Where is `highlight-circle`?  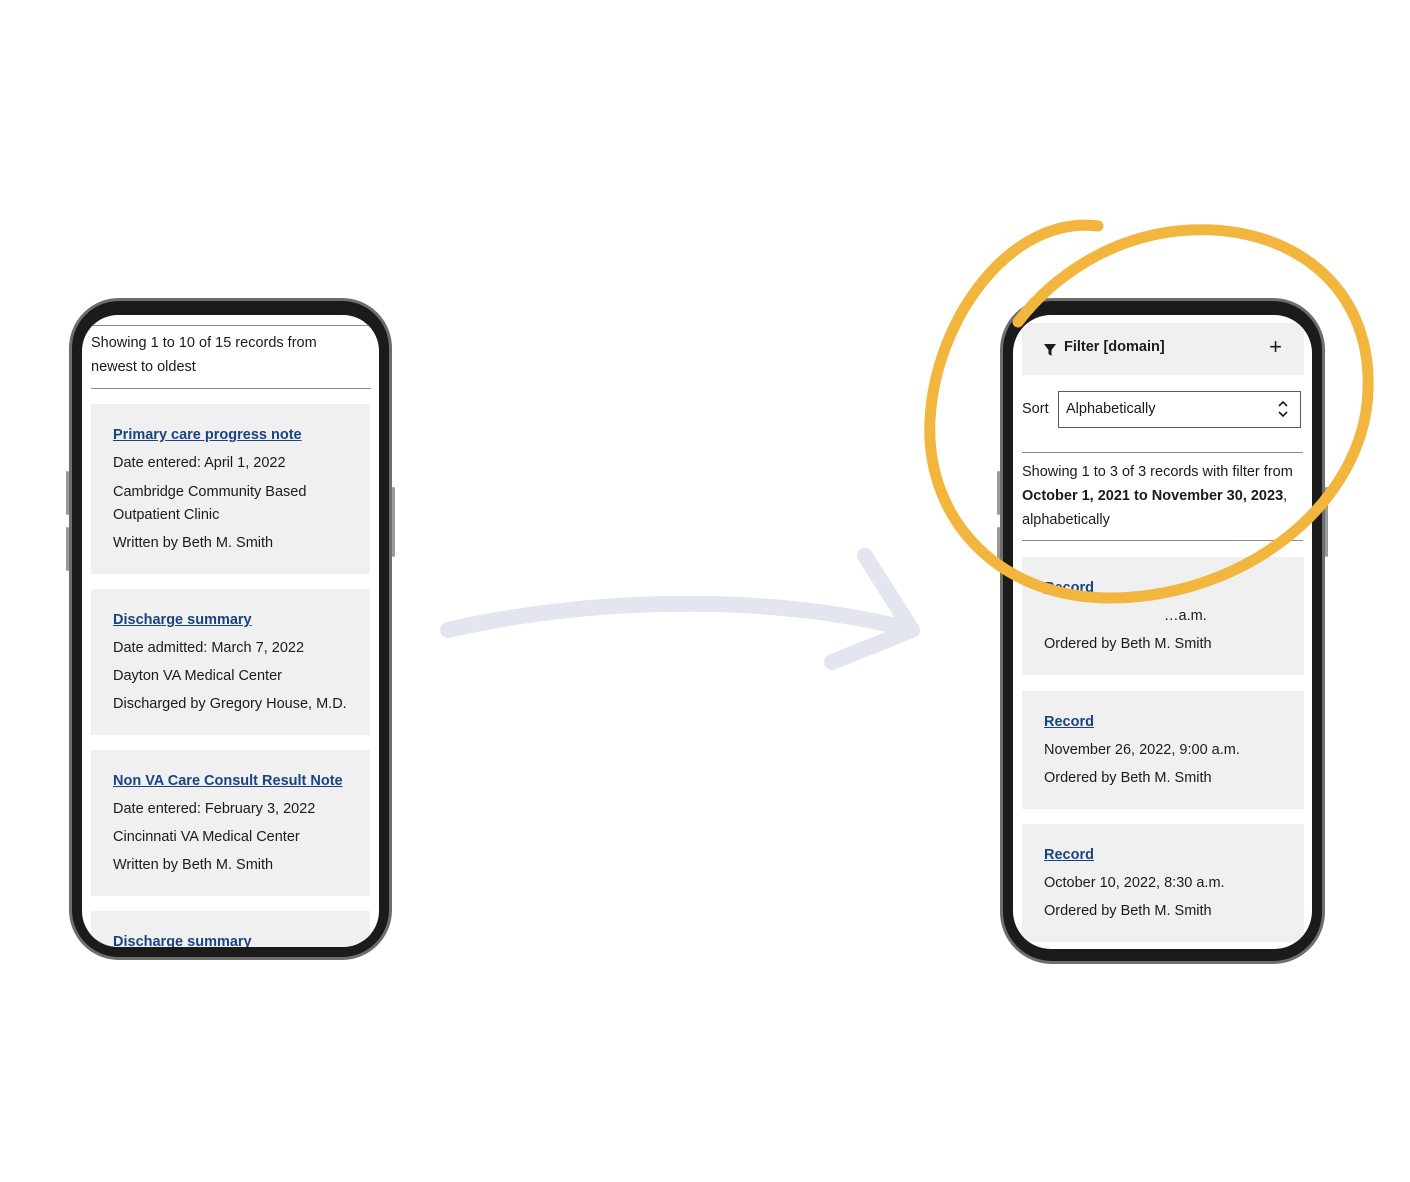
highlight-circle is located at coordinates (1149, 411).